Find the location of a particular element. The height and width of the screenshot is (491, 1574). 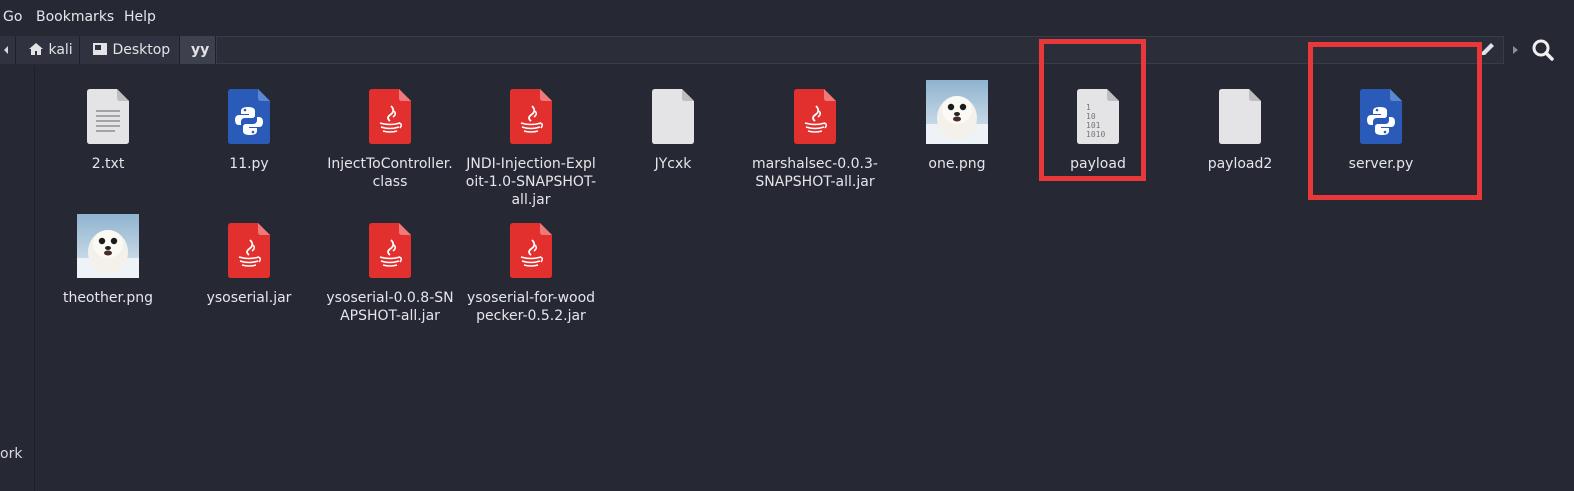

file-item-2-txt: 2.txt is located at coordinates (108, 124).